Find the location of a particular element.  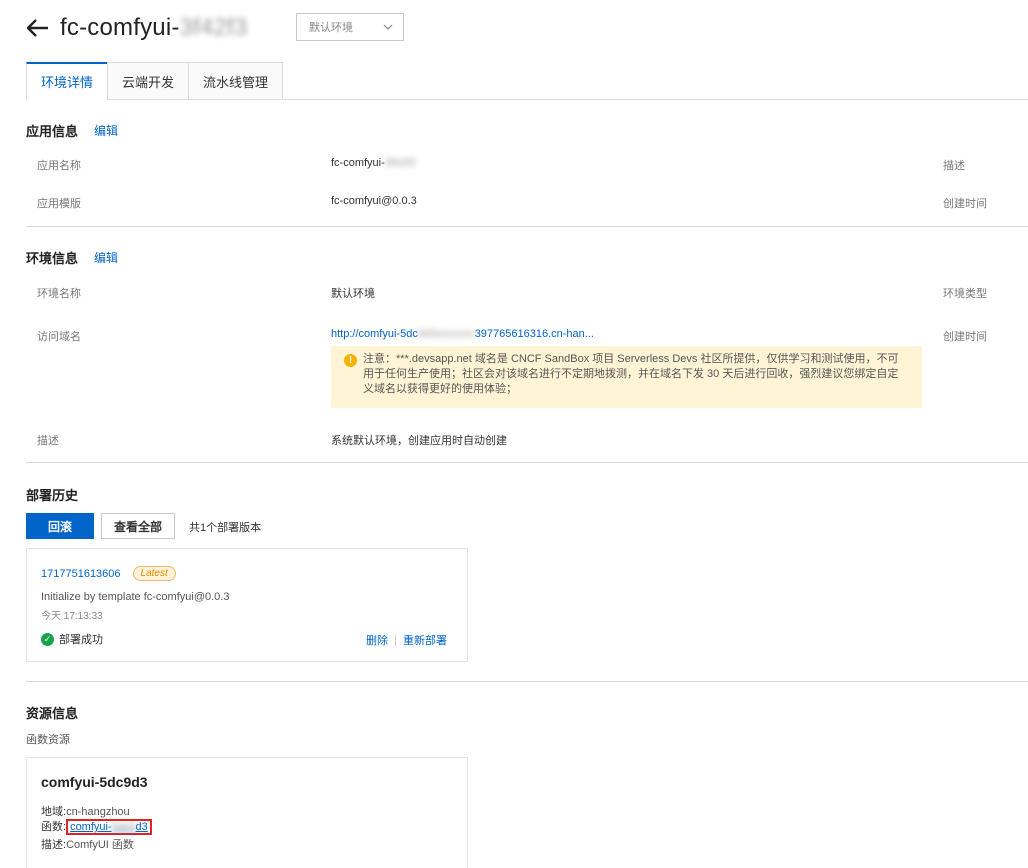

env-name-value: 默认环境 is located at coordinates (353, 294).